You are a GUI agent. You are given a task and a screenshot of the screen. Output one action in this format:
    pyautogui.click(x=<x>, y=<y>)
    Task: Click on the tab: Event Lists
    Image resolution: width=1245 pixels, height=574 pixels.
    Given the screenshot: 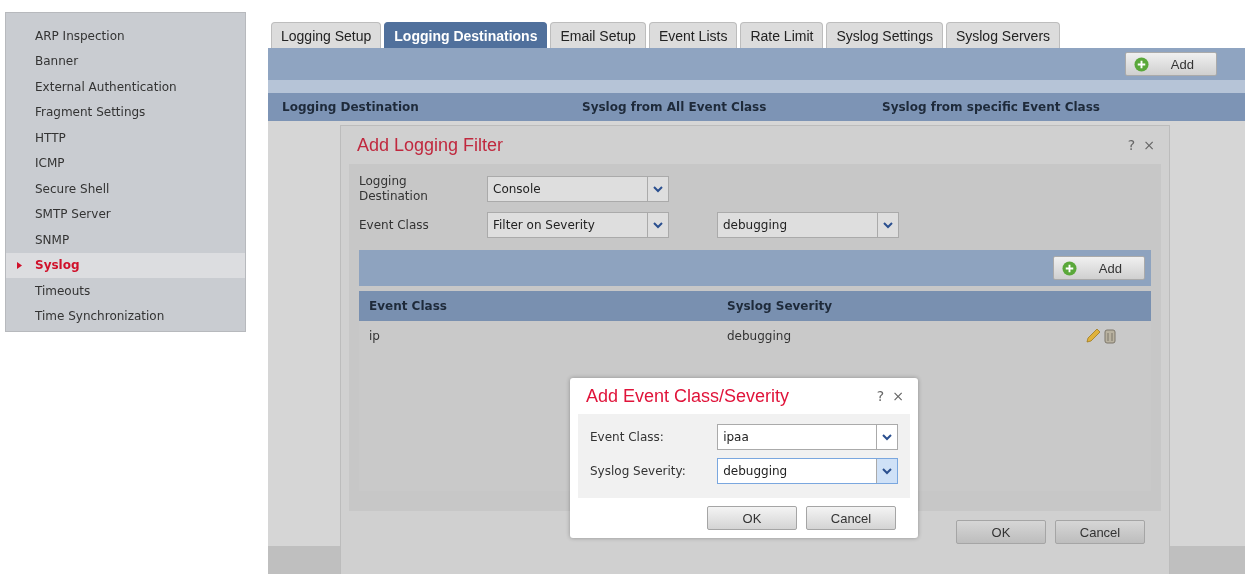 What is the action you would take?
    pyautogui.click(x=693, y=35)
    